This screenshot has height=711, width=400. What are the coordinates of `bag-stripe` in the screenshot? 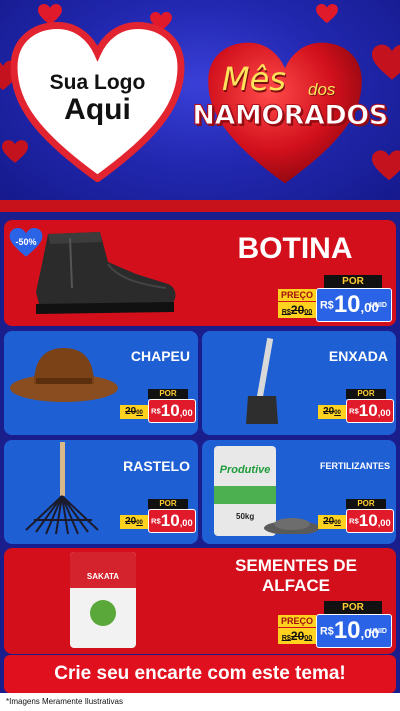 It's located at (245, 495).